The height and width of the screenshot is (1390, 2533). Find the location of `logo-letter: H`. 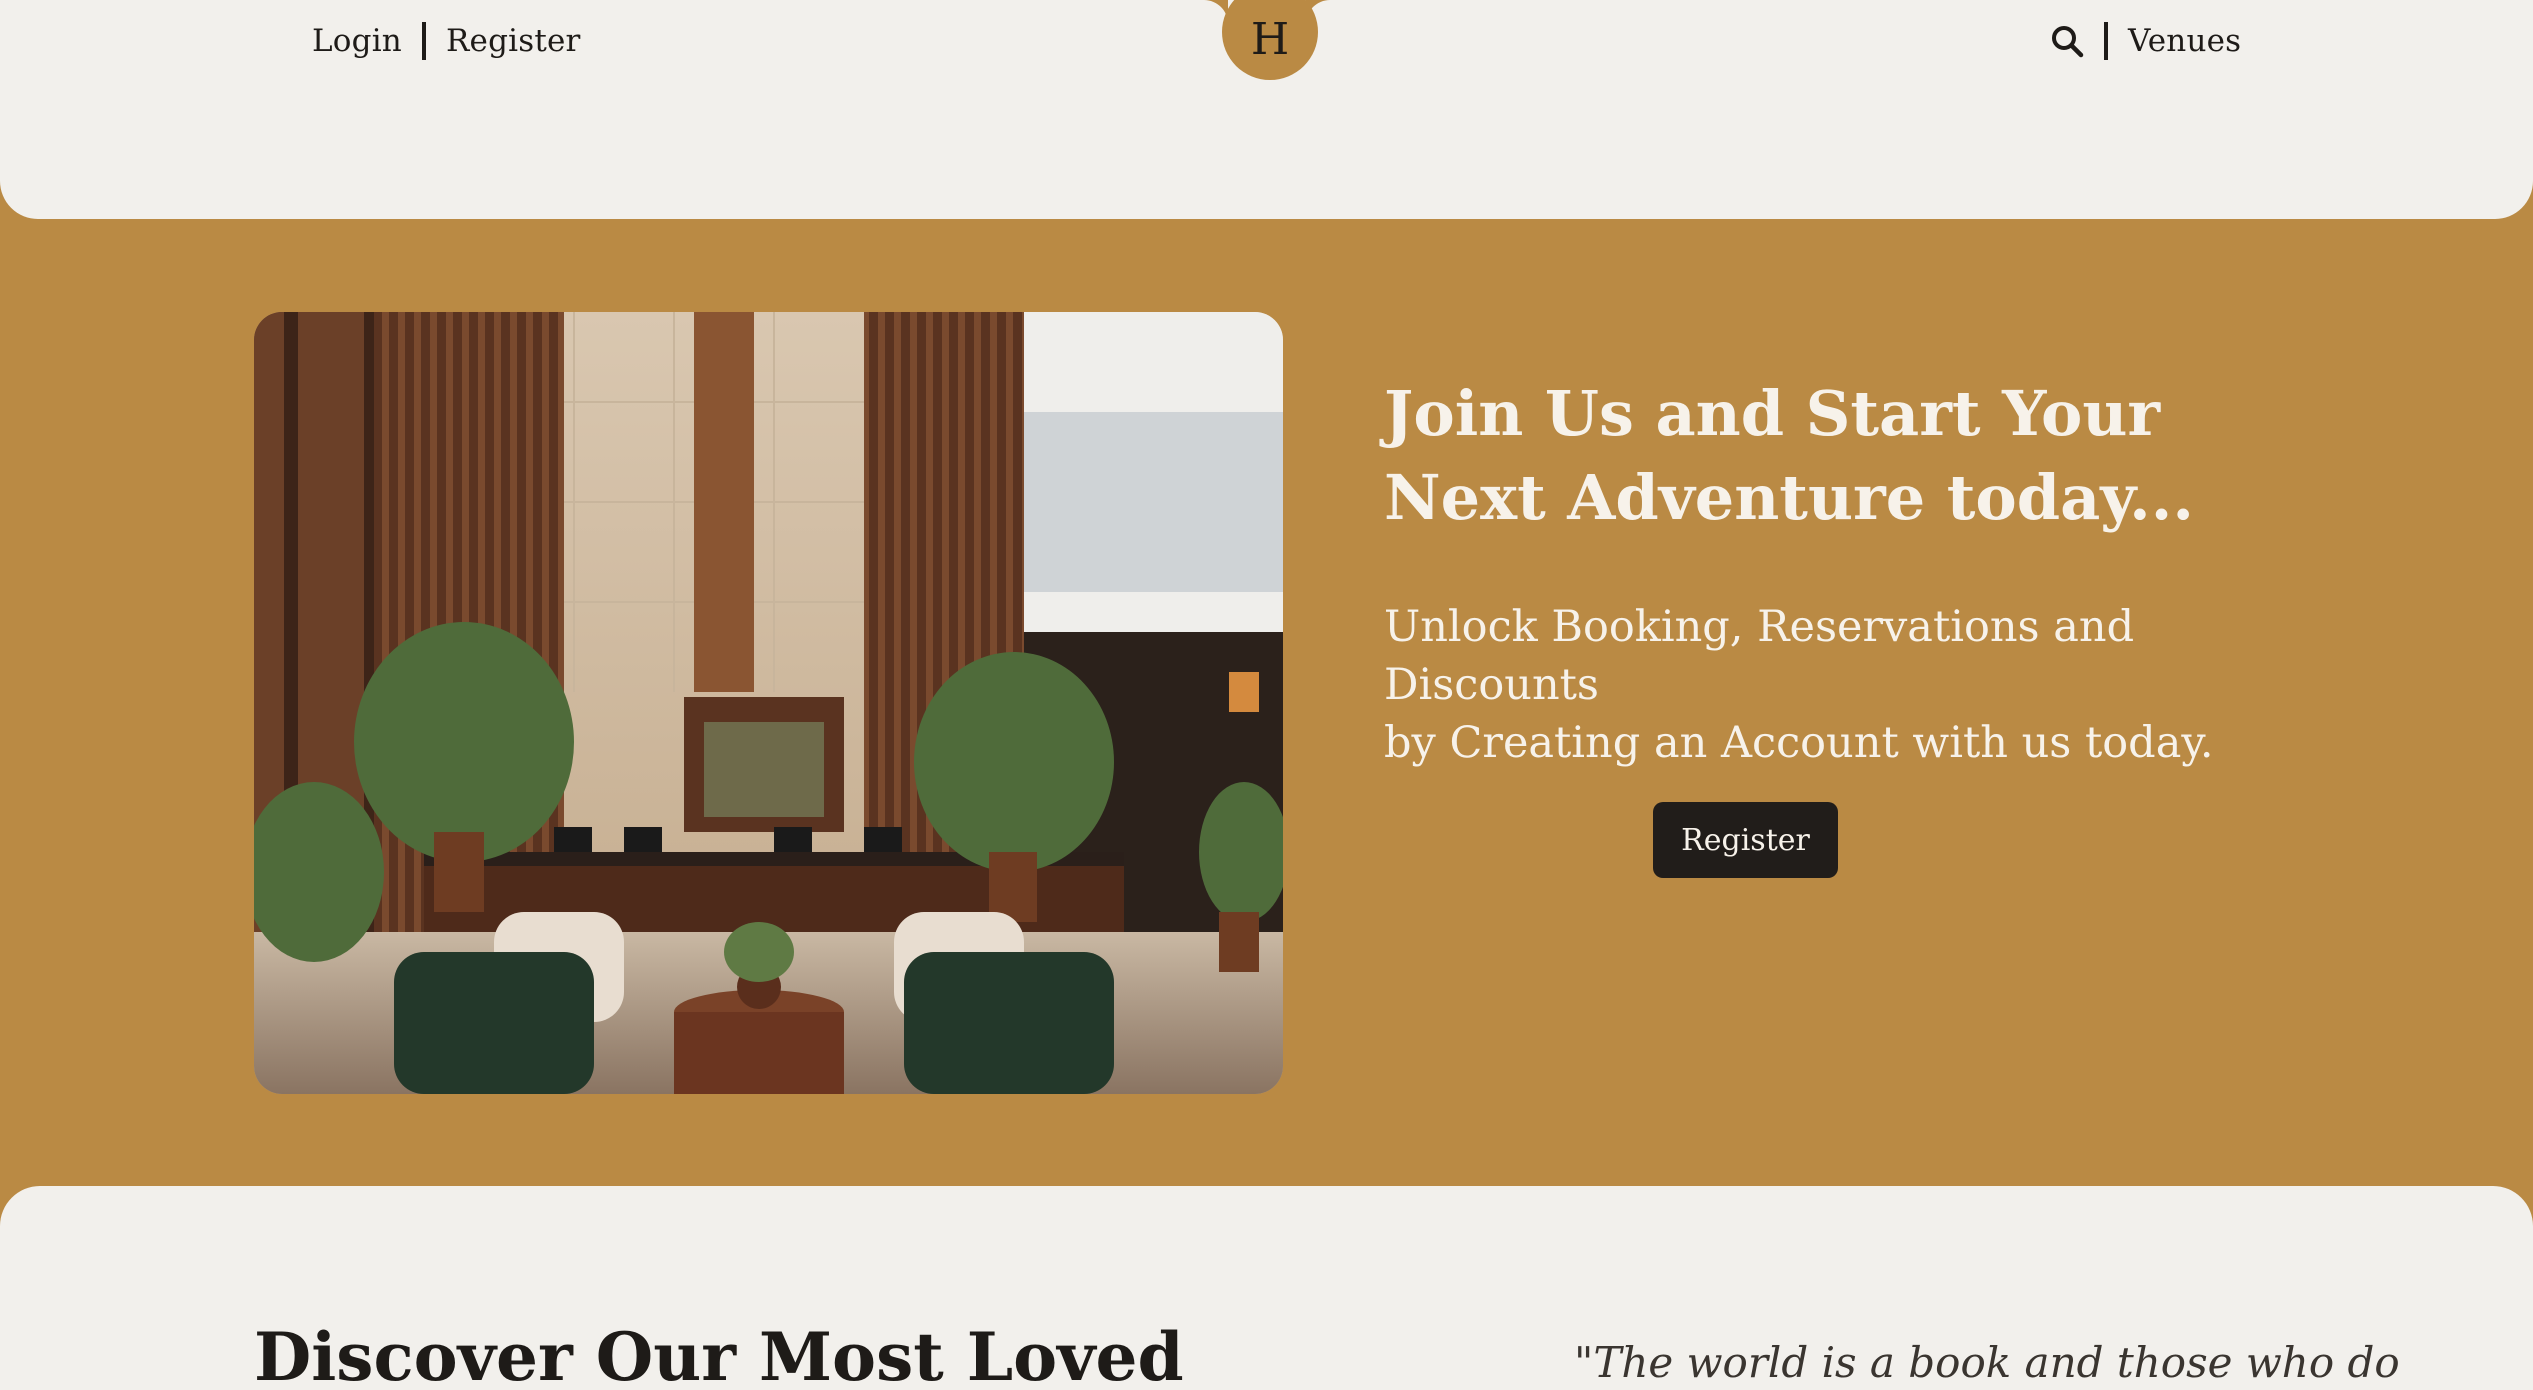

logo-letter: H is located at coordinates (1270, 39).